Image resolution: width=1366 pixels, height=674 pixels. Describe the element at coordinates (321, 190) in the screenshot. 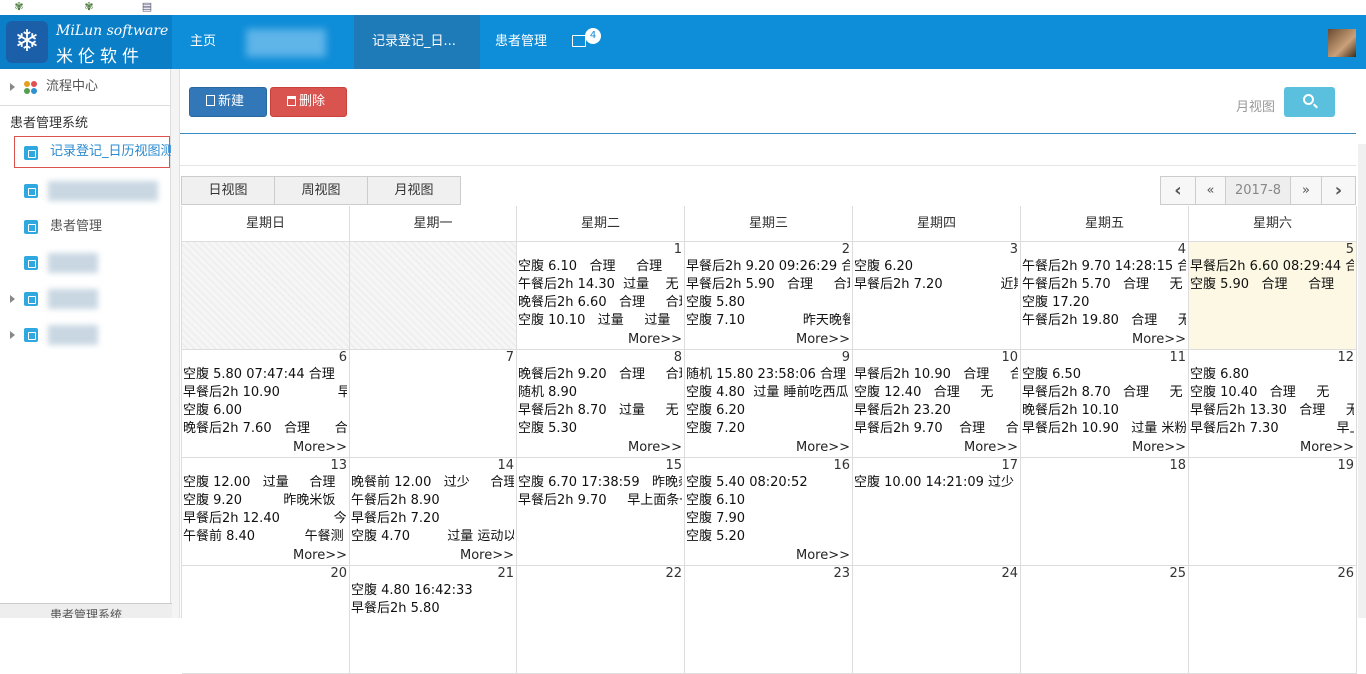

I see `tab-week-view: 周视图` at that location.